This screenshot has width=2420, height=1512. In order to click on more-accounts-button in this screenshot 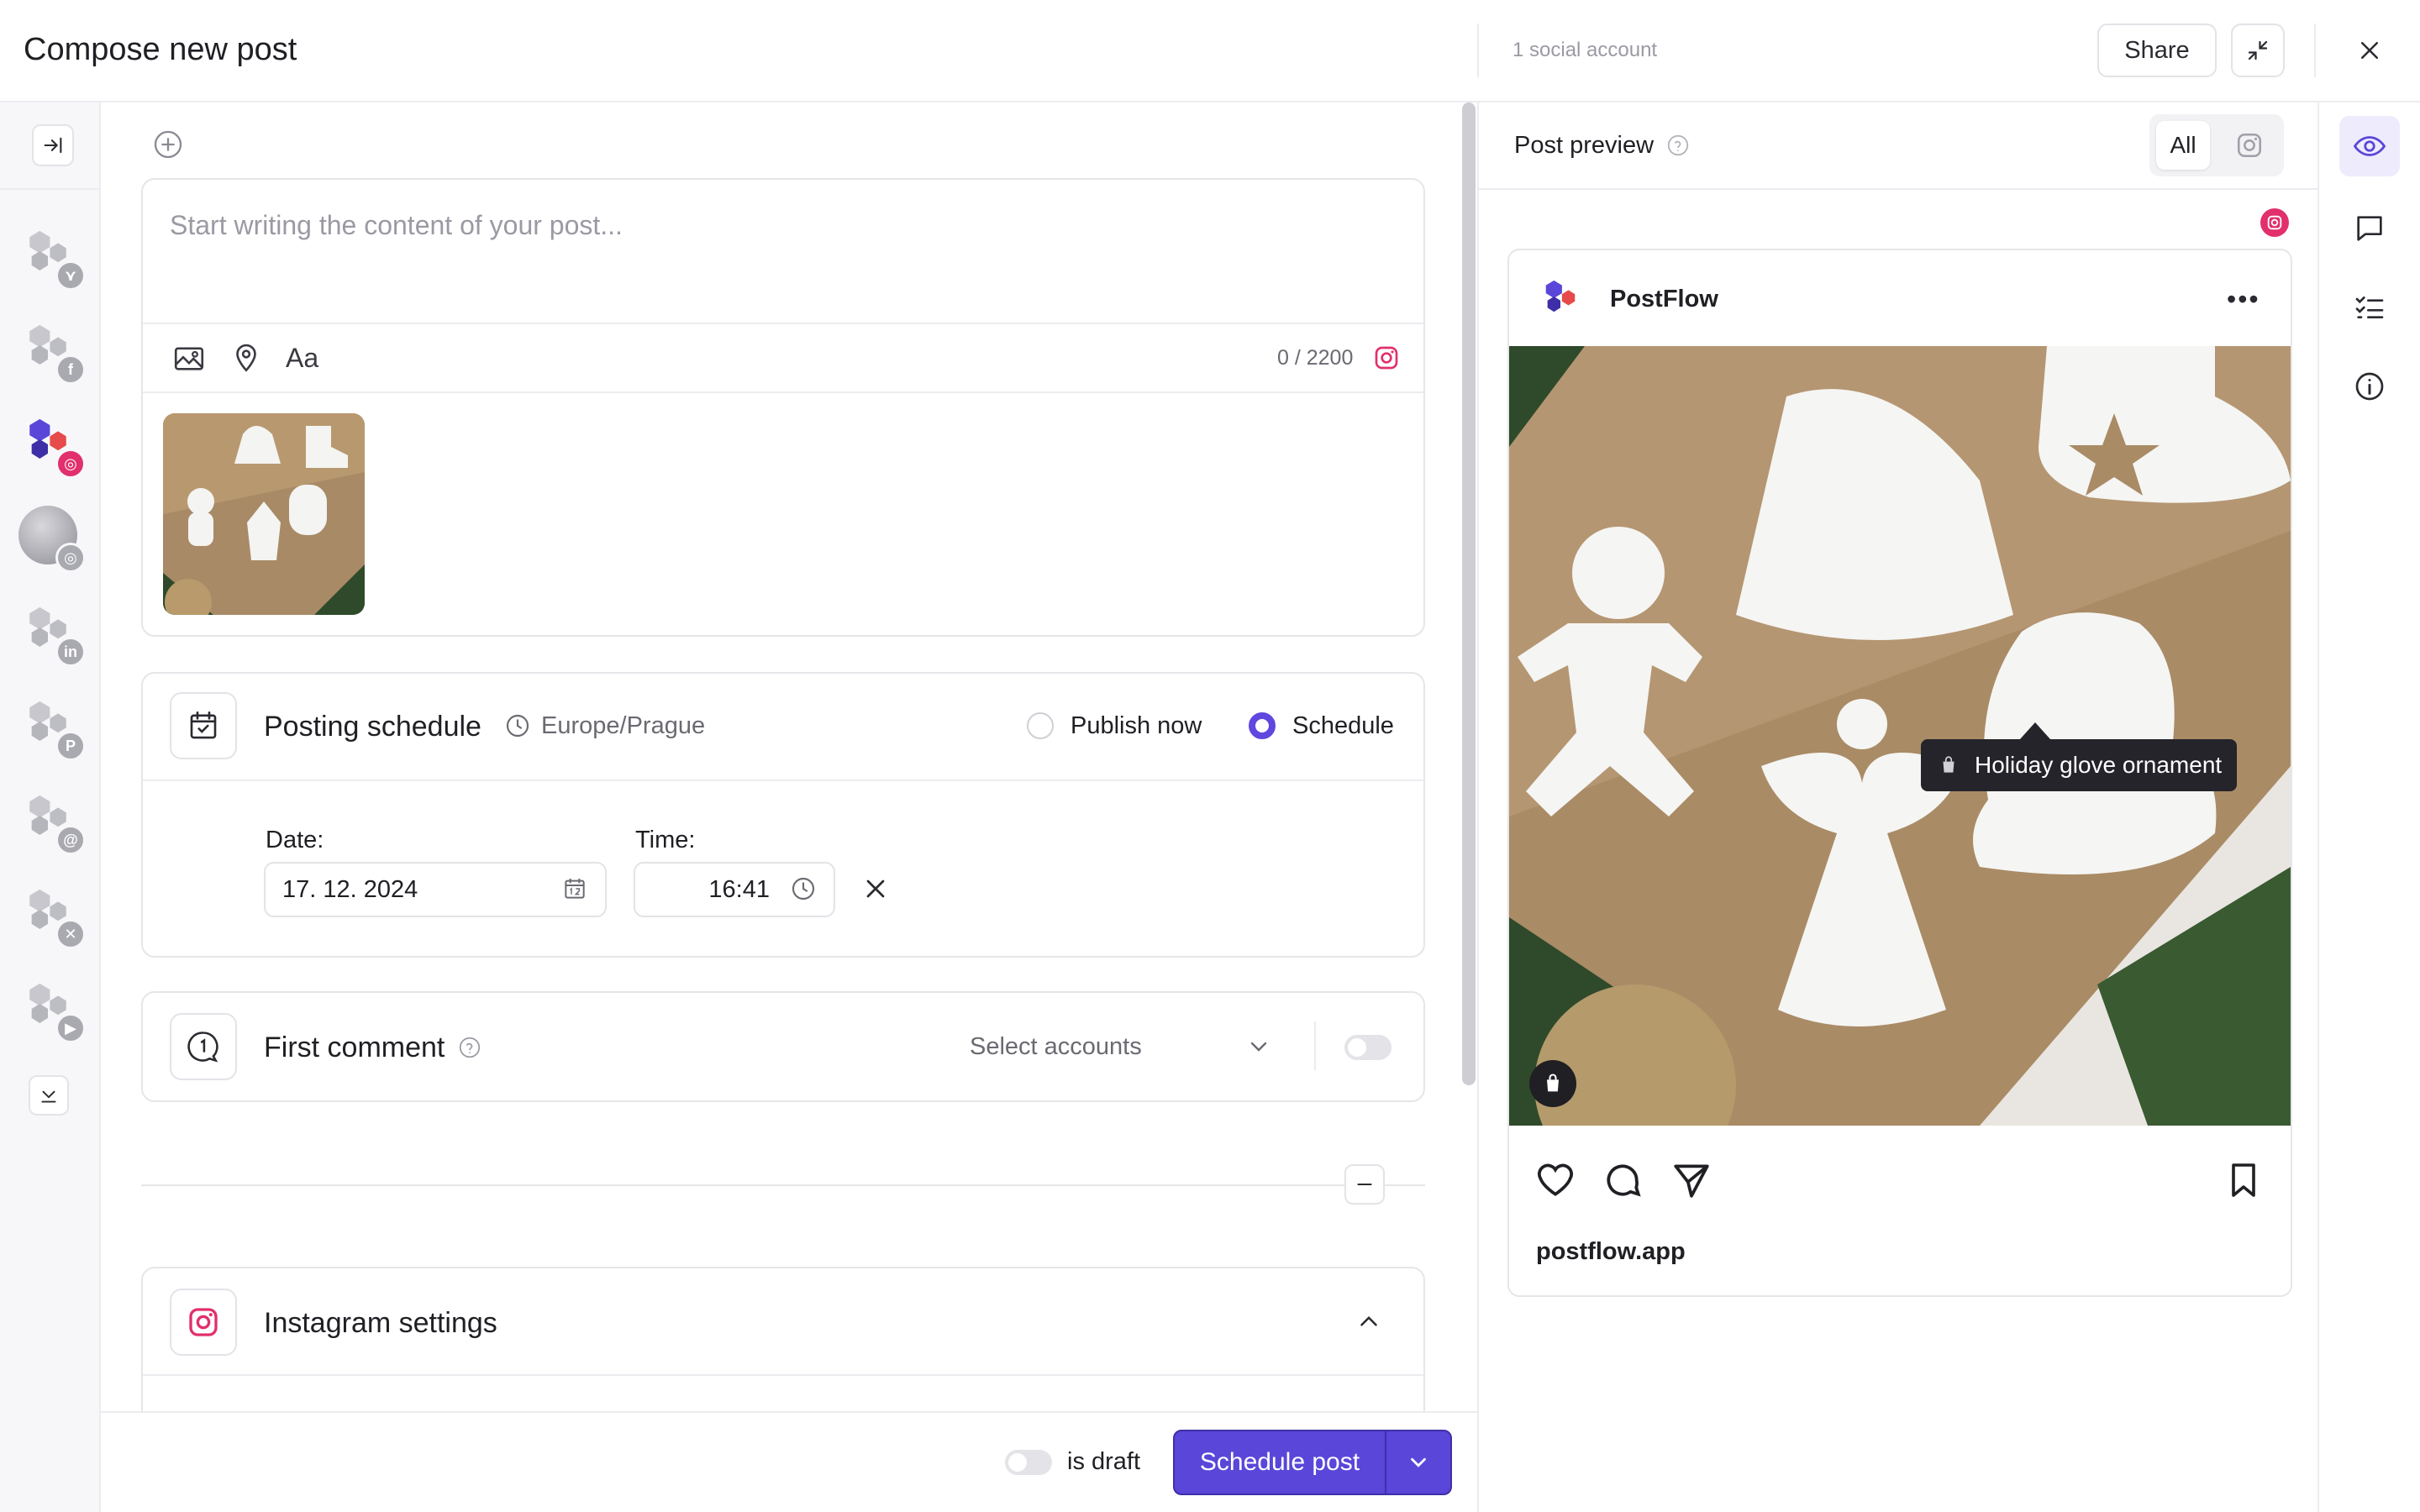, I will do `click(49, 1095)`.